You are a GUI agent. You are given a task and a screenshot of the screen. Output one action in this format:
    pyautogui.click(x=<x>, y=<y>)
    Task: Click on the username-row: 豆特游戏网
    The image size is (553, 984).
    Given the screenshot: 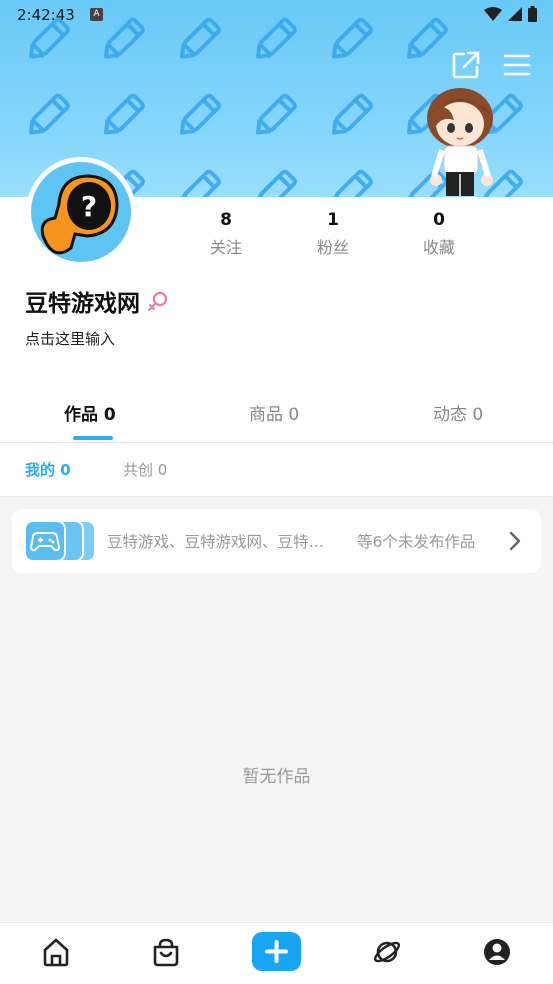 What is the action you would take?
    pyautogui.click(x=97, y=301)
    